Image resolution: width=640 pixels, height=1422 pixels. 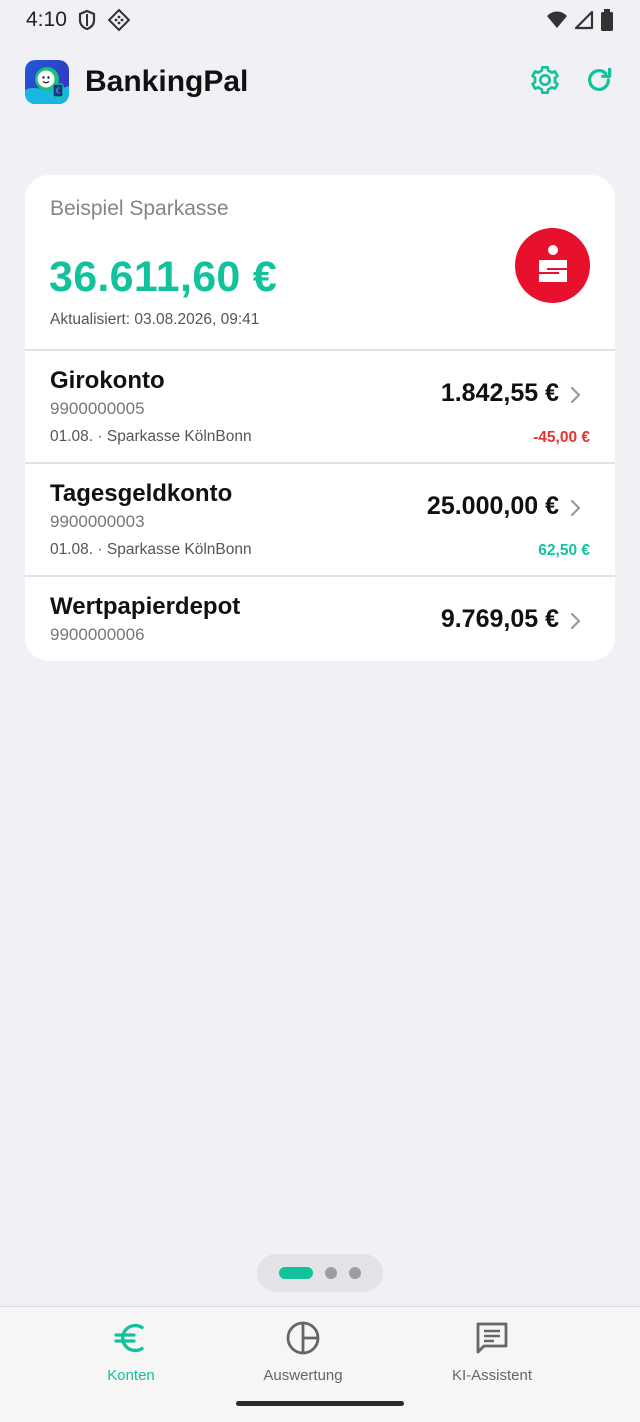 What do you see at coordinates (303, 1375) in the screenshot?
I see `nav-label: Auswertung` at bounding box center [303, 1375].